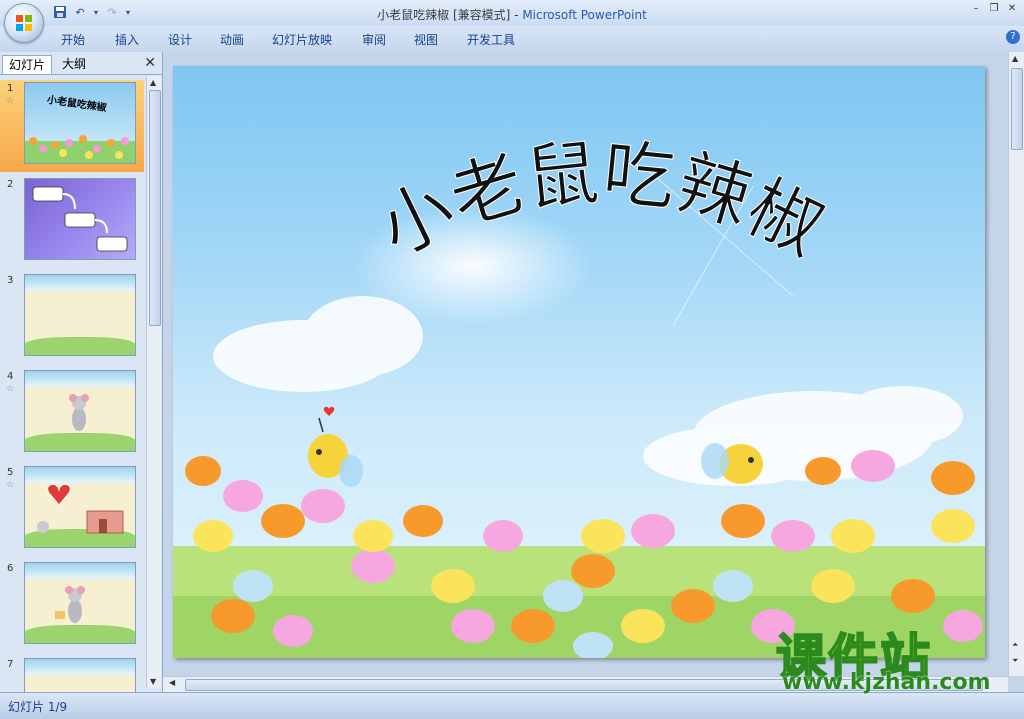 Image resolution: width=1024 pixels, height=719 pixels. Describe the element at coordinates (976, 9) in the screenshot. I see `minimize-icon: –` at that location.